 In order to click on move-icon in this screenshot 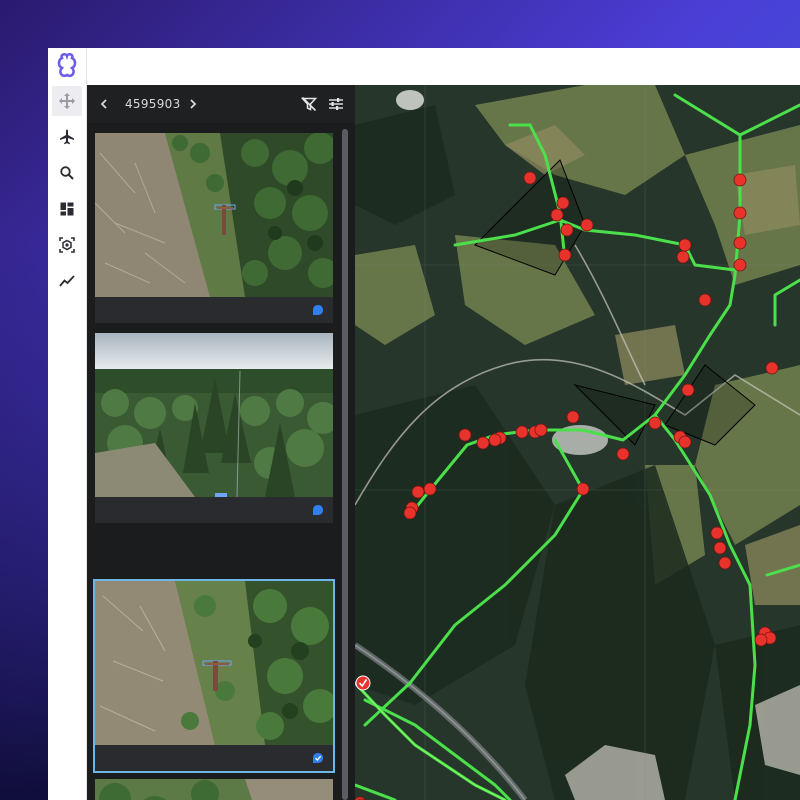, I will do `click(67, 101)`.